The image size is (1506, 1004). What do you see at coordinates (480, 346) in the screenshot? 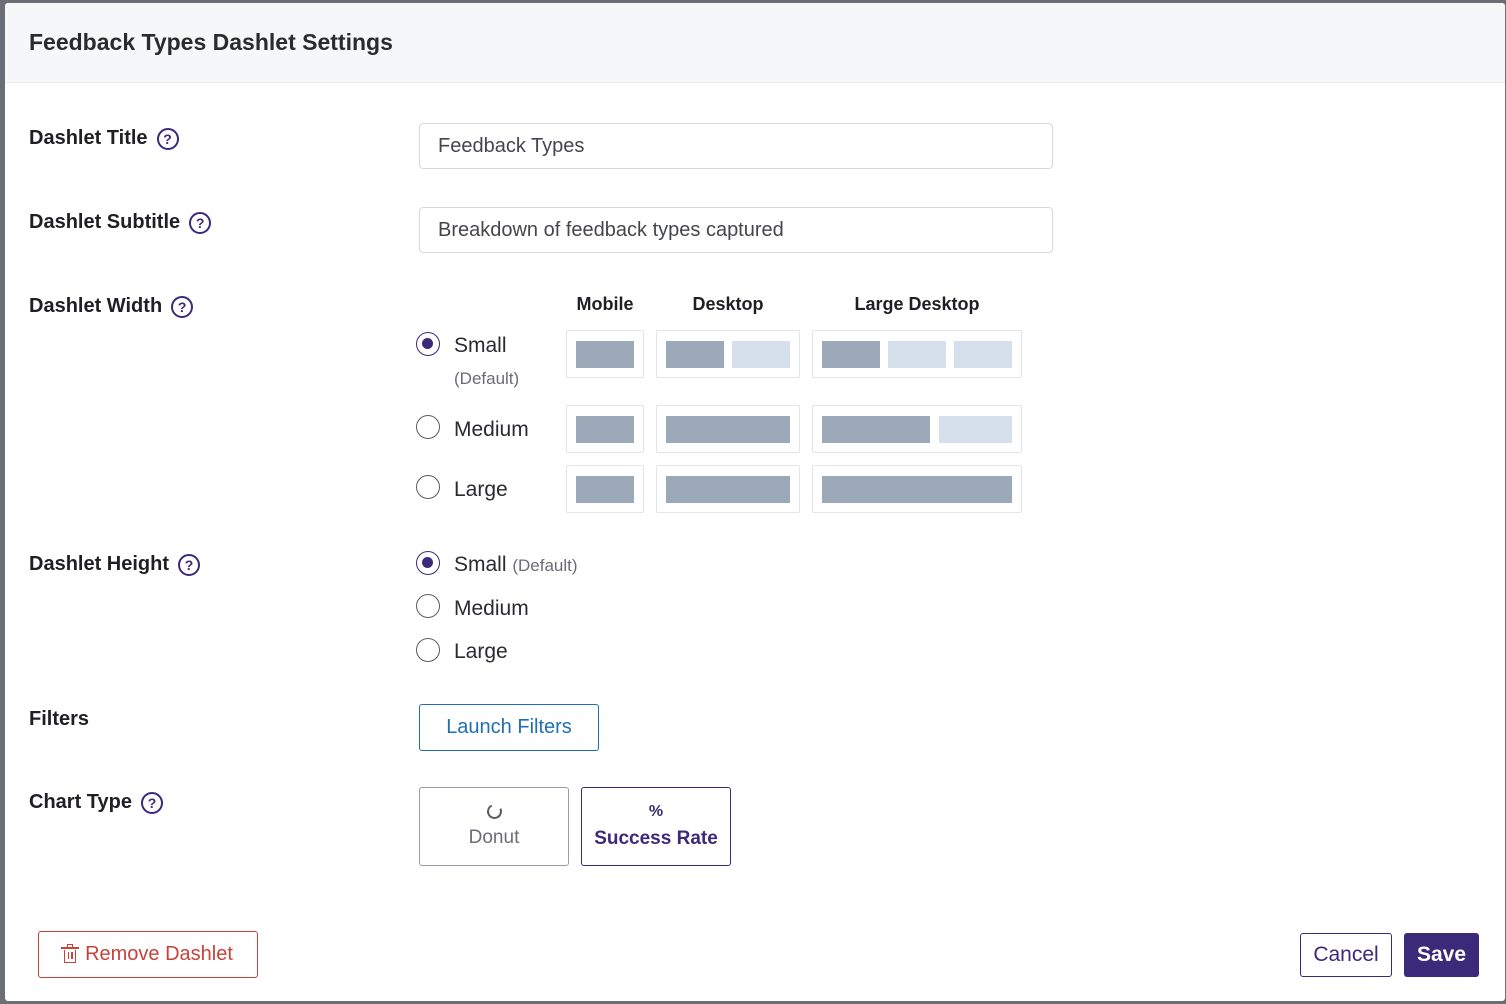
I see `width-small-label: Small` at bounding box center [480, 346].